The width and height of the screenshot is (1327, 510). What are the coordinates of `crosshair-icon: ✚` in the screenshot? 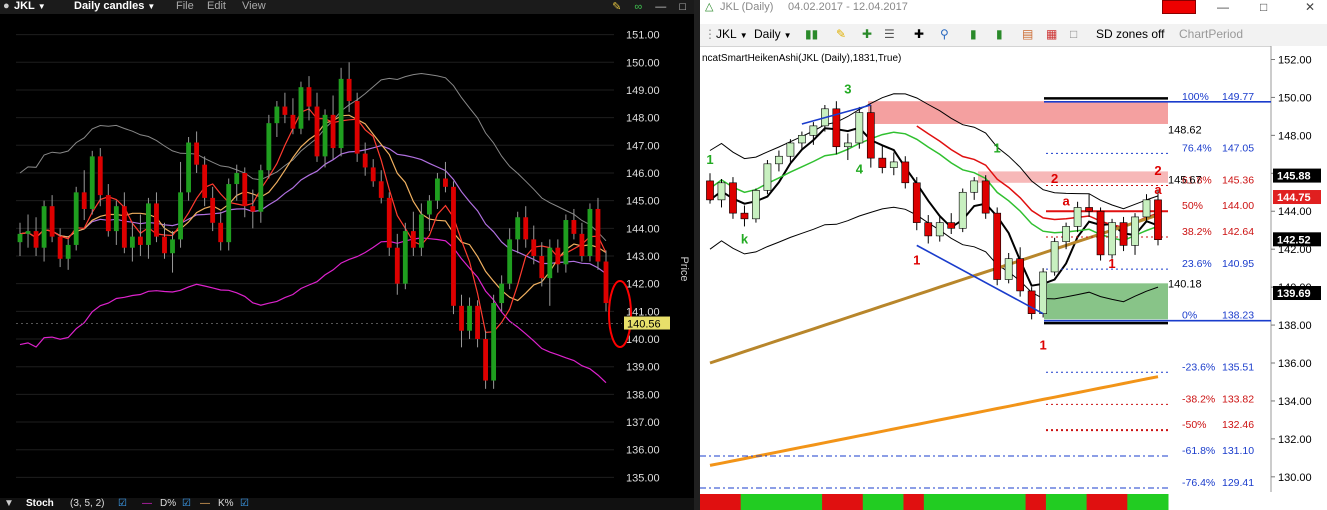 It's located at (919, 34).